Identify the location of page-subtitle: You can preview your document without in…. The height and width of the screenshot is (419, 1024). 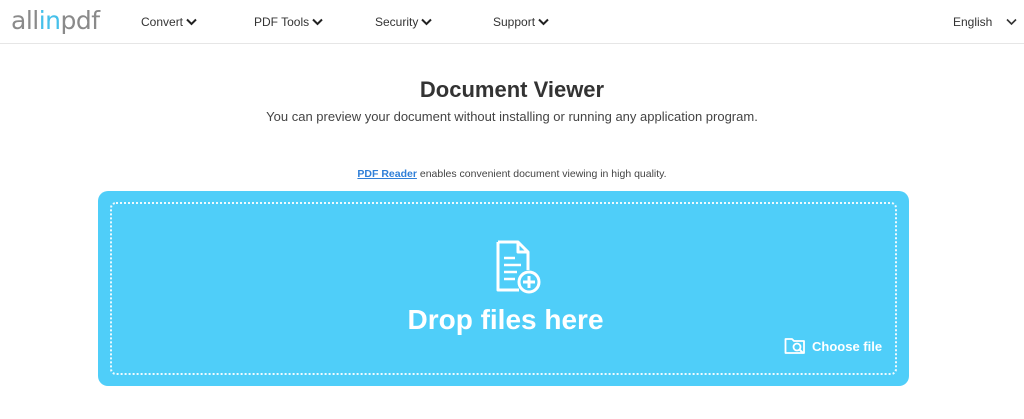
(512, 116).